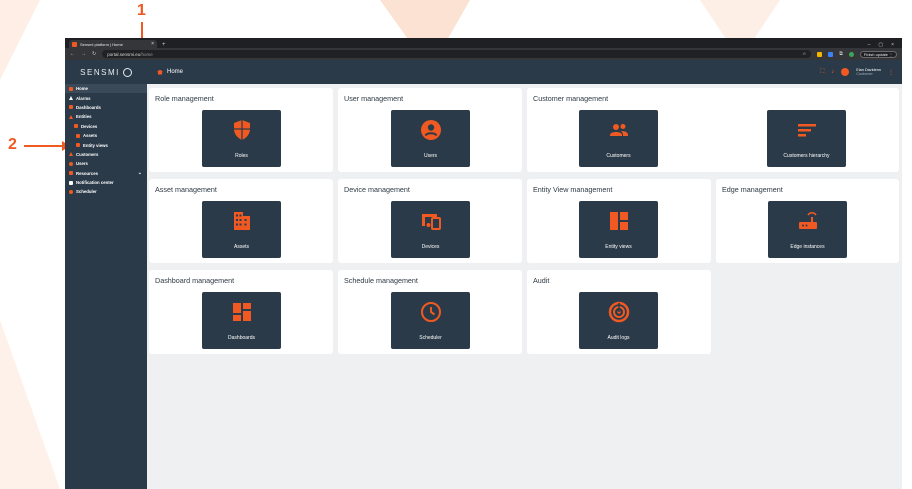 This screenshot has width=912, height=489. I want to click on card-title: Asset management, so click(186, 189).